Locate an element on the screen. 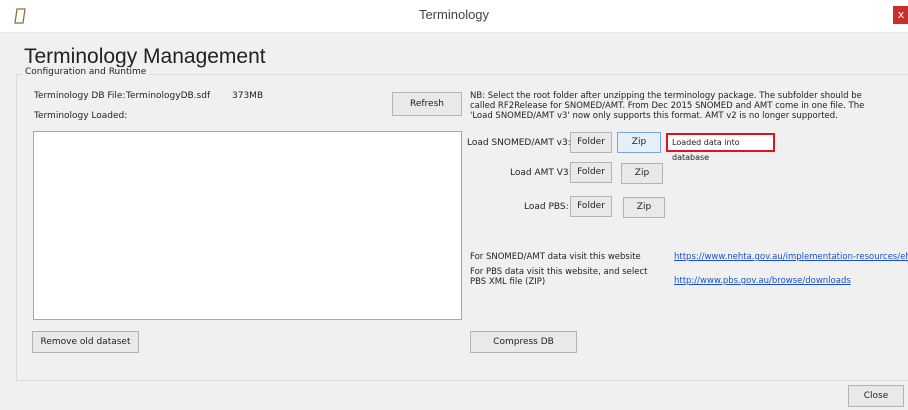 This screenshot has width=908, height=410. load-pbs-zip-button: Zip is located at coordinates (644, 207).